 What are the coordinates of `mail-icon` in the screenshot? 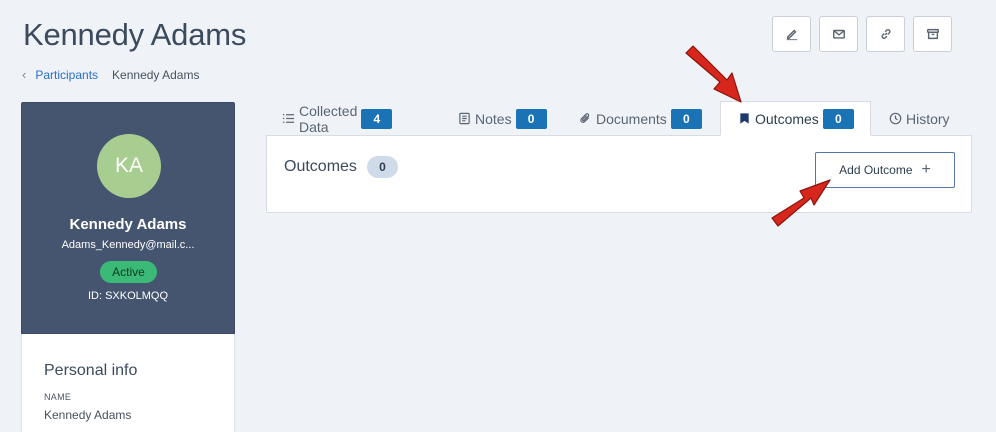 It's located at (838, 34).